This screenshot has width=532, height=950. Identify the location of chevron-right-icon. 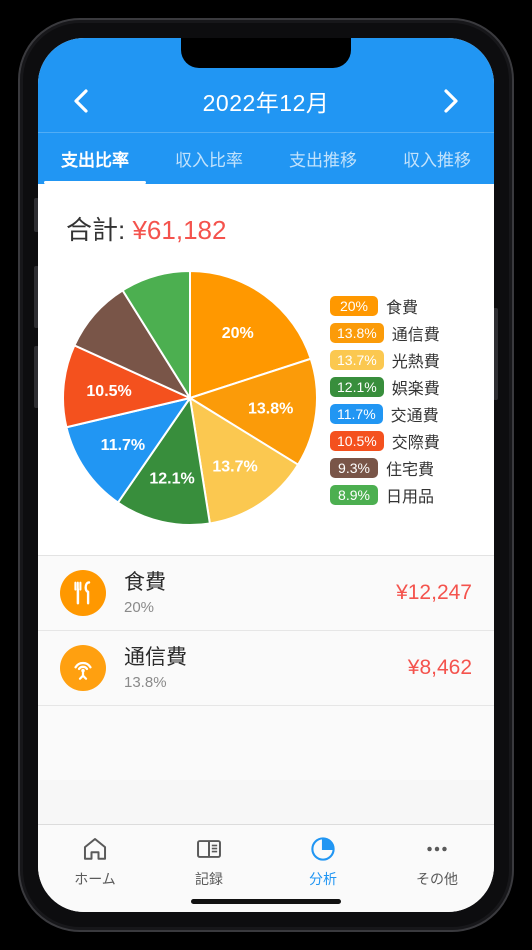
(451, 101).